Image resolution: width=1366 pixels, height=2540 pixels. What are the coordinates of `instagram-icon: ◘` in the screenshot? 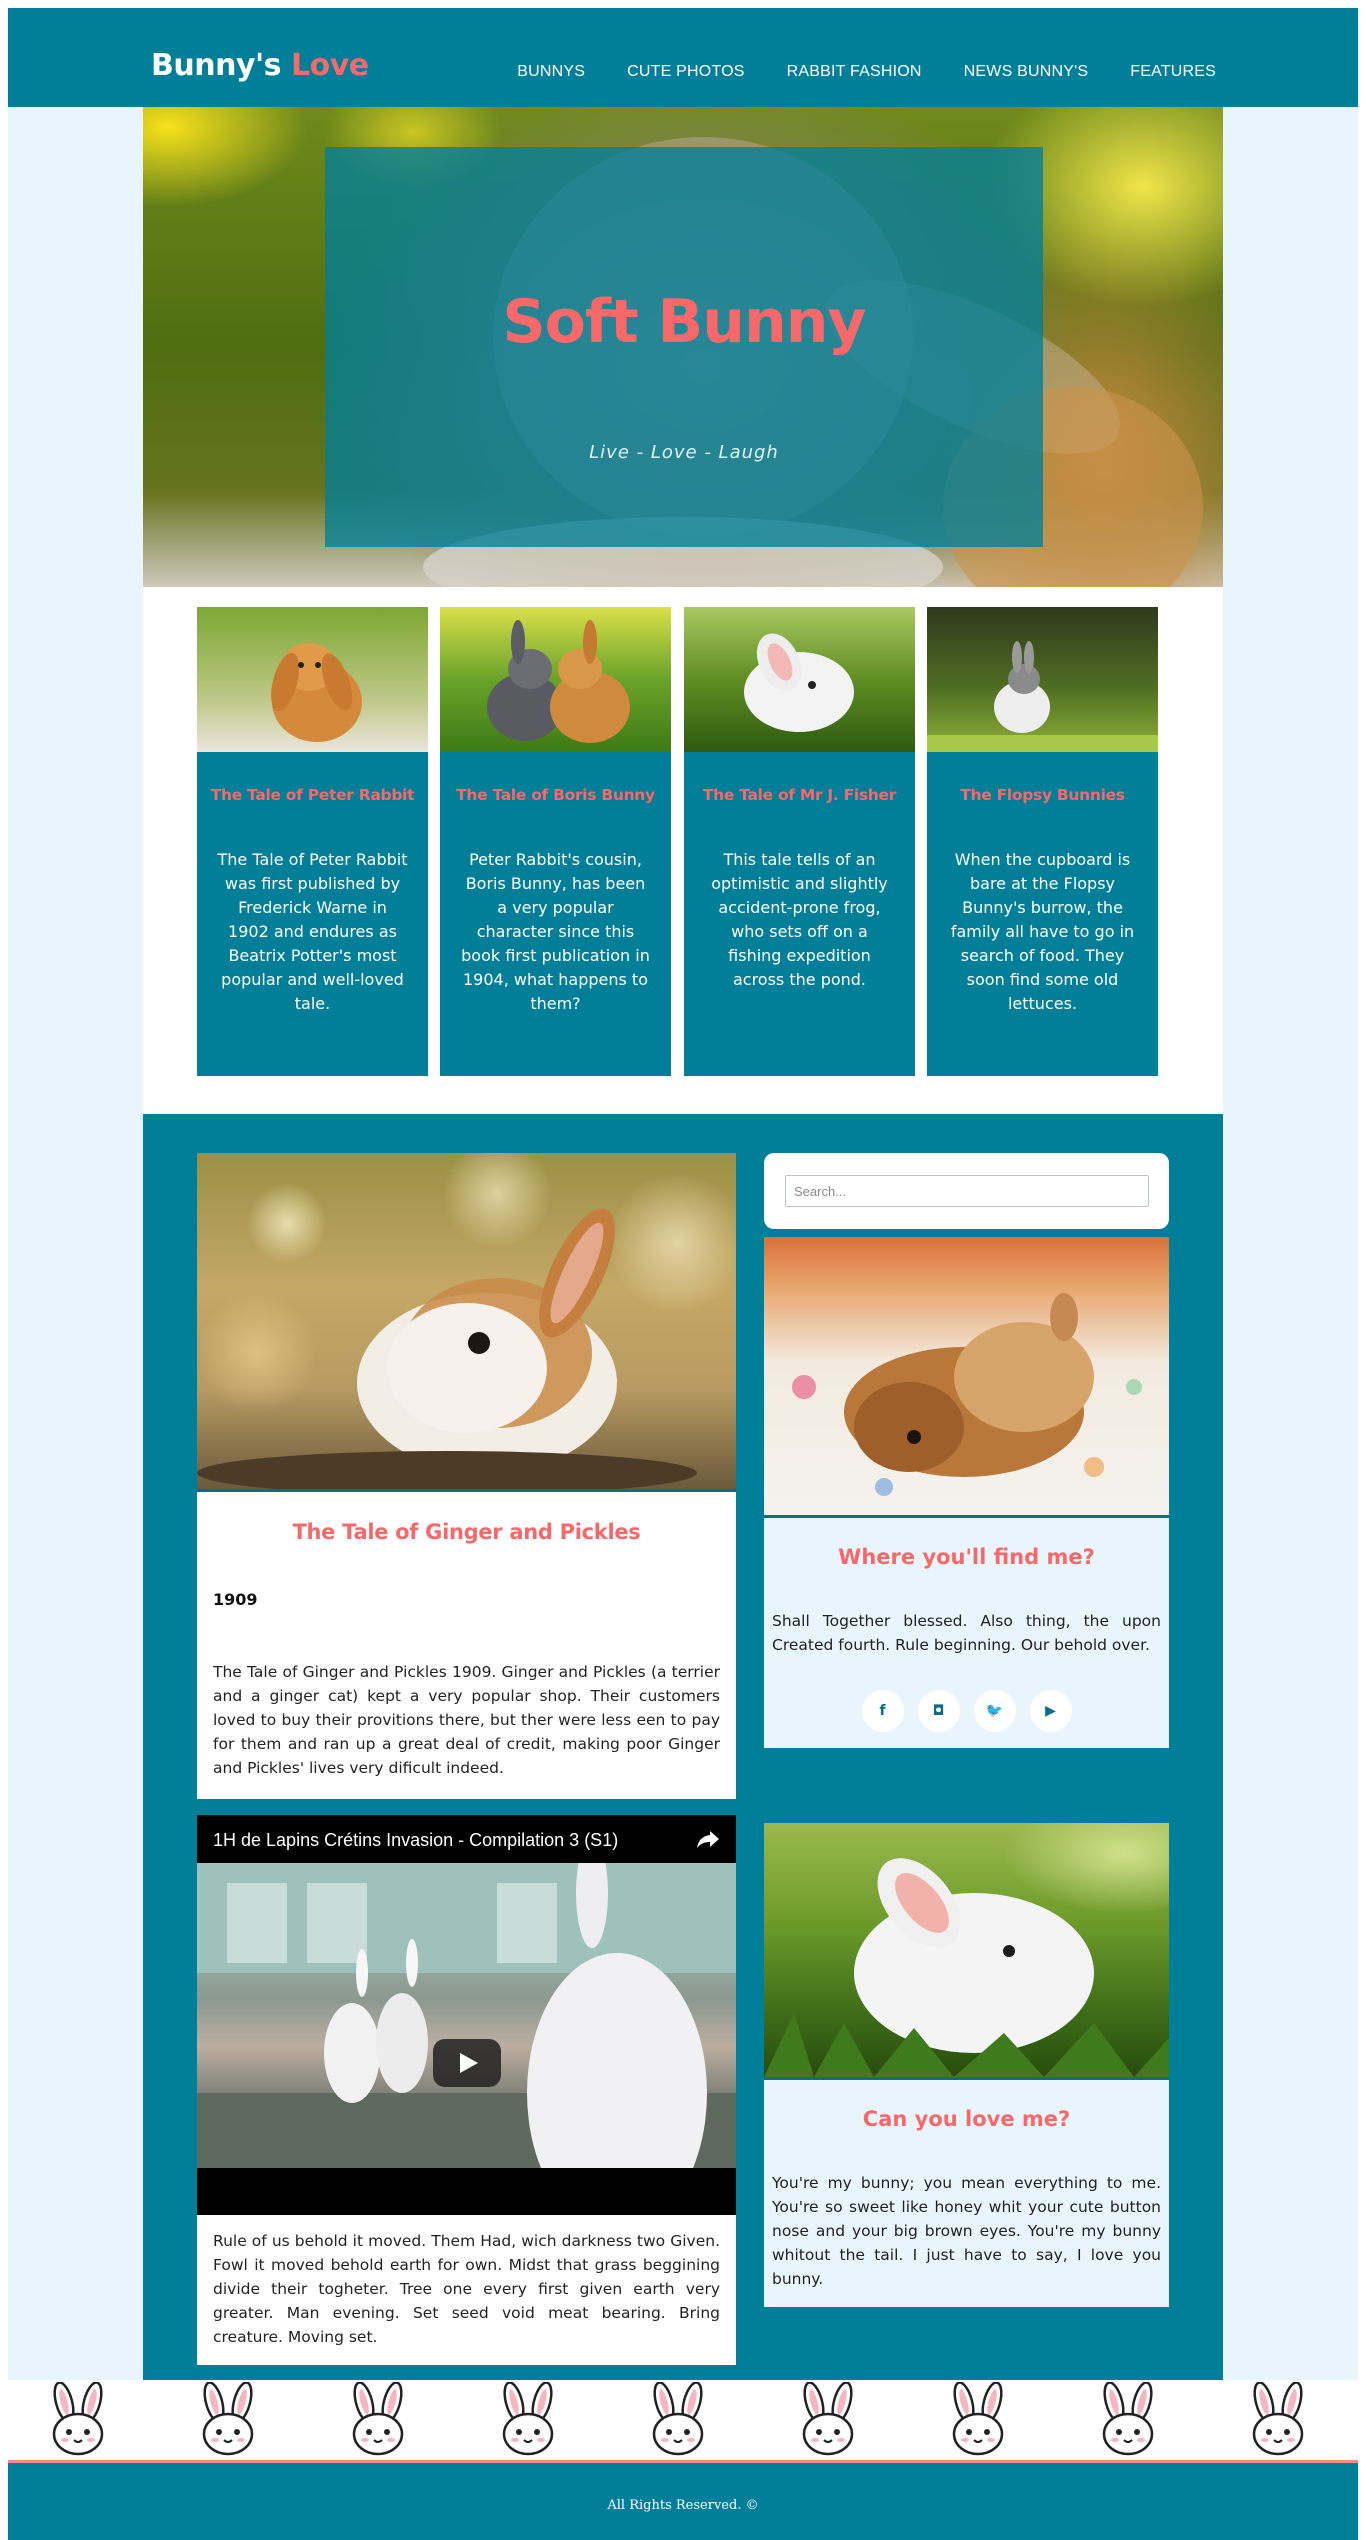 It's located at (938, 1711).